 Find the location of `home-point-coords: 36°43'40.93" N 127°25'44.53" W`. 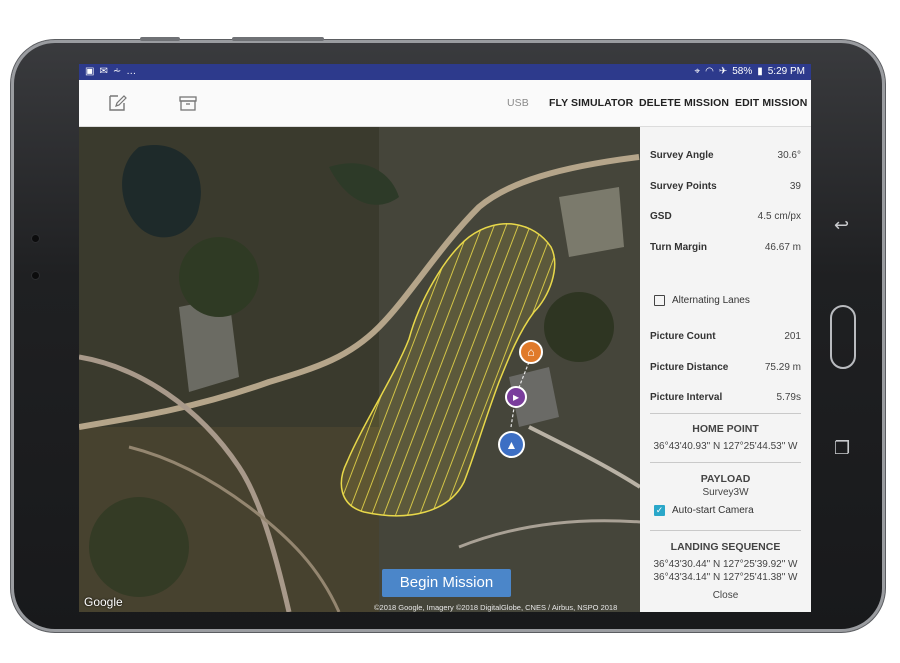

home-point-coords: 36°43'40.93" N 127°25'44.53" W is located at coordinates (725, 446).